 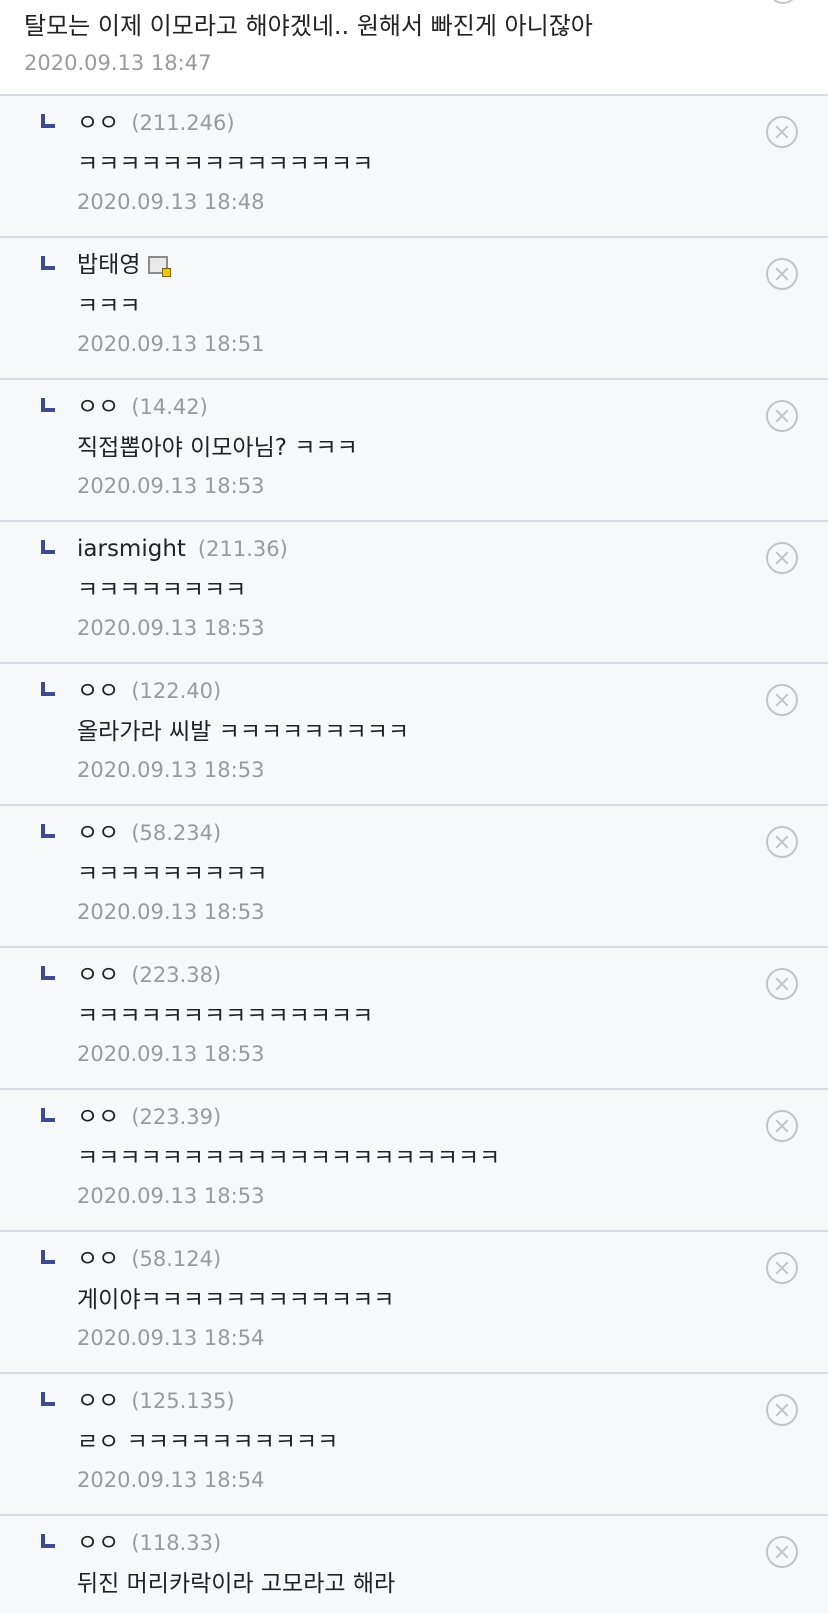 What do you see at coordinates (176, 1259) in the screenshot?
I see `ip-address: (58.124)` at bounding box center [176, 1259].